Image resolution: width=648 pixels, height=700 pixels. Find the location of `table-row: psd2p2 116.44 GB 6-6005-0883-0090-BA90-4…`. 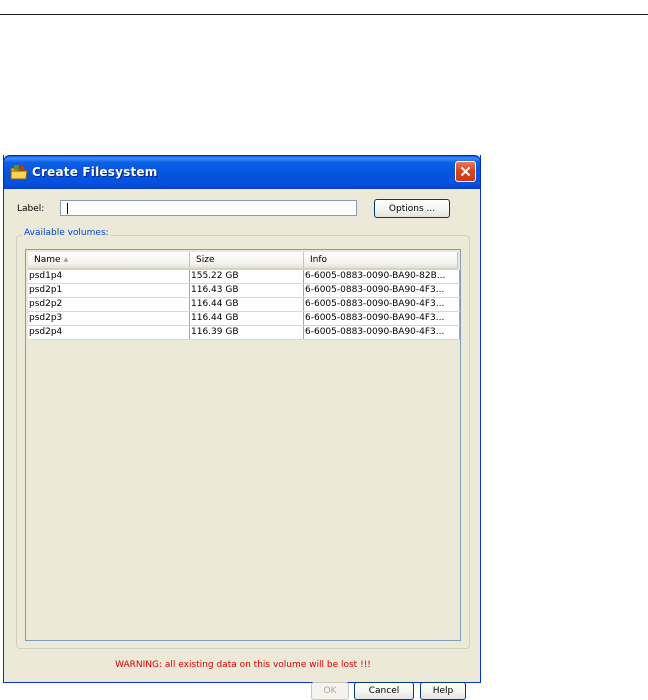

table-row: psd2p2 116.44 GB 6-6005-0883-0090-BA90-4… is located at coordinates (244, 305).